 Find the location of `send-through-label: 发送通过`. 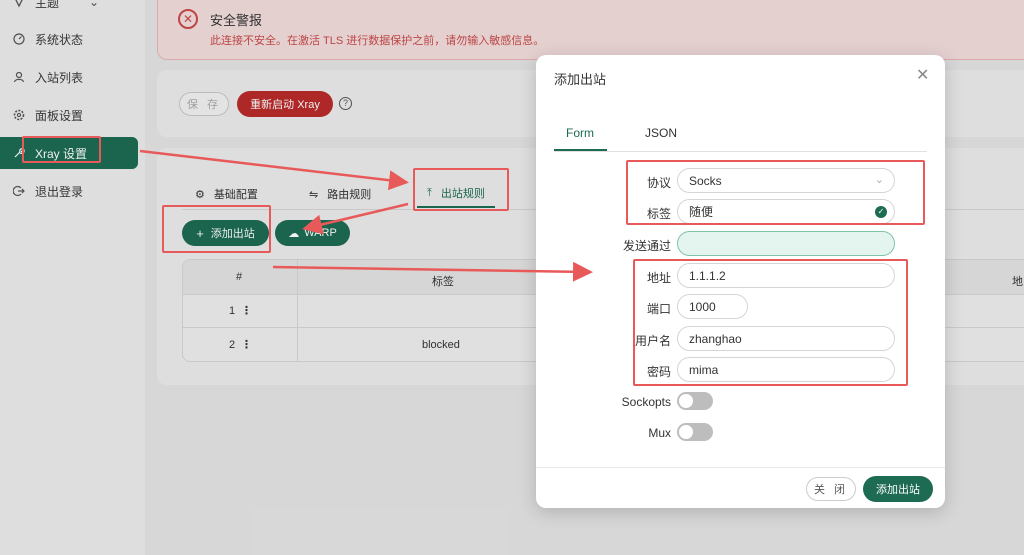

send-through-label: 发送通过 is located at coordinates (646, 246).